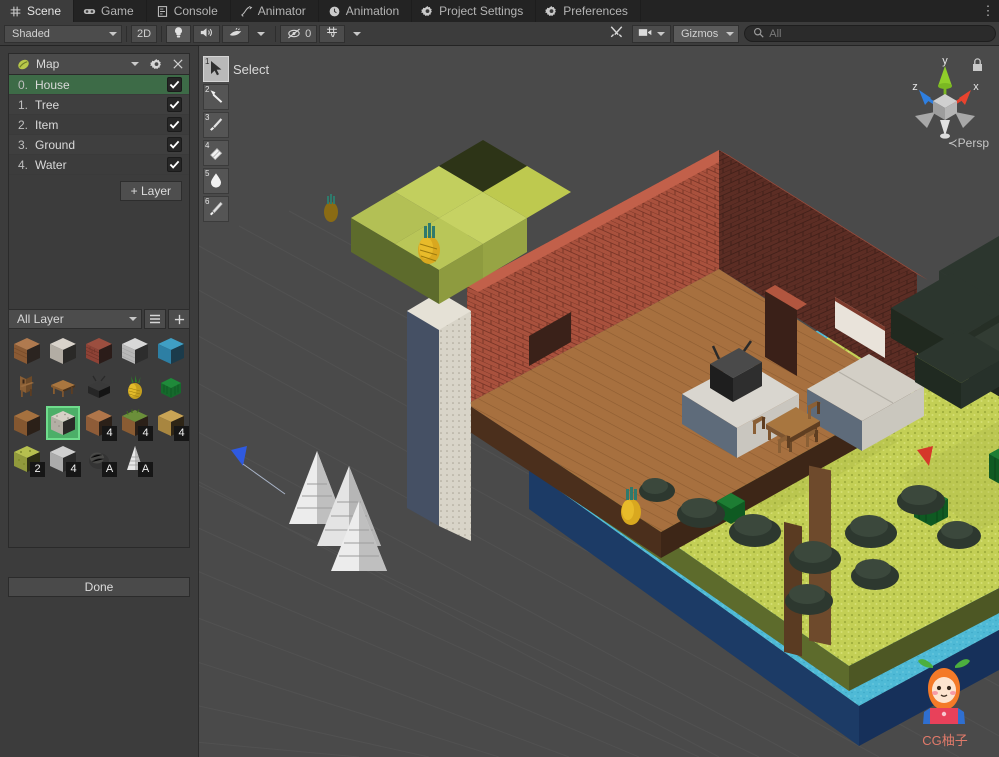  I want to click on projection-mode-label: ≺Persp, so click(949, 143).